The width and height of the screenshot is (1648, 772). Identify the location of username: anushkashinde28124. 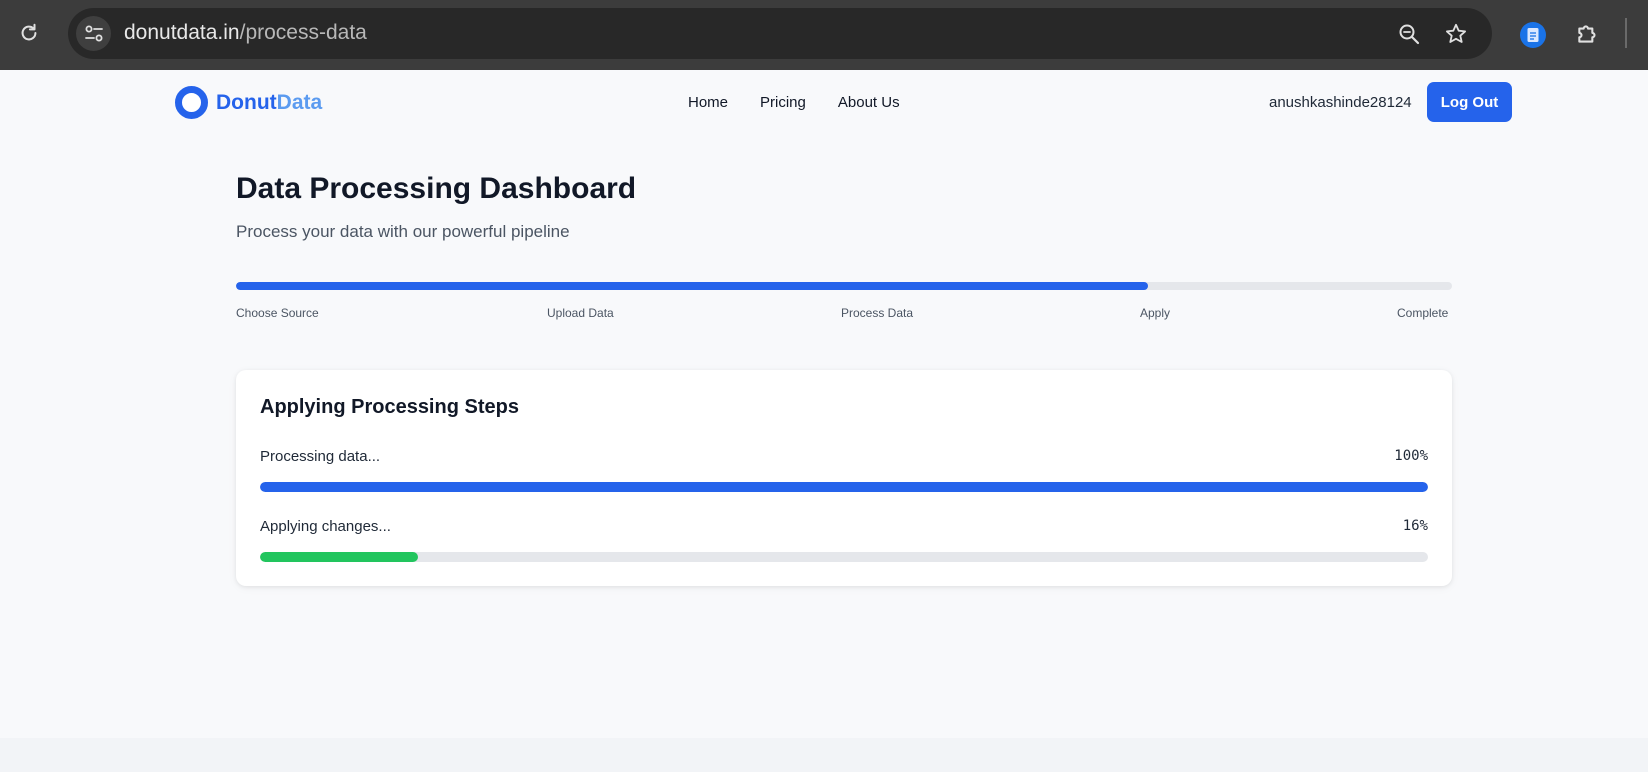
(1340, 102).